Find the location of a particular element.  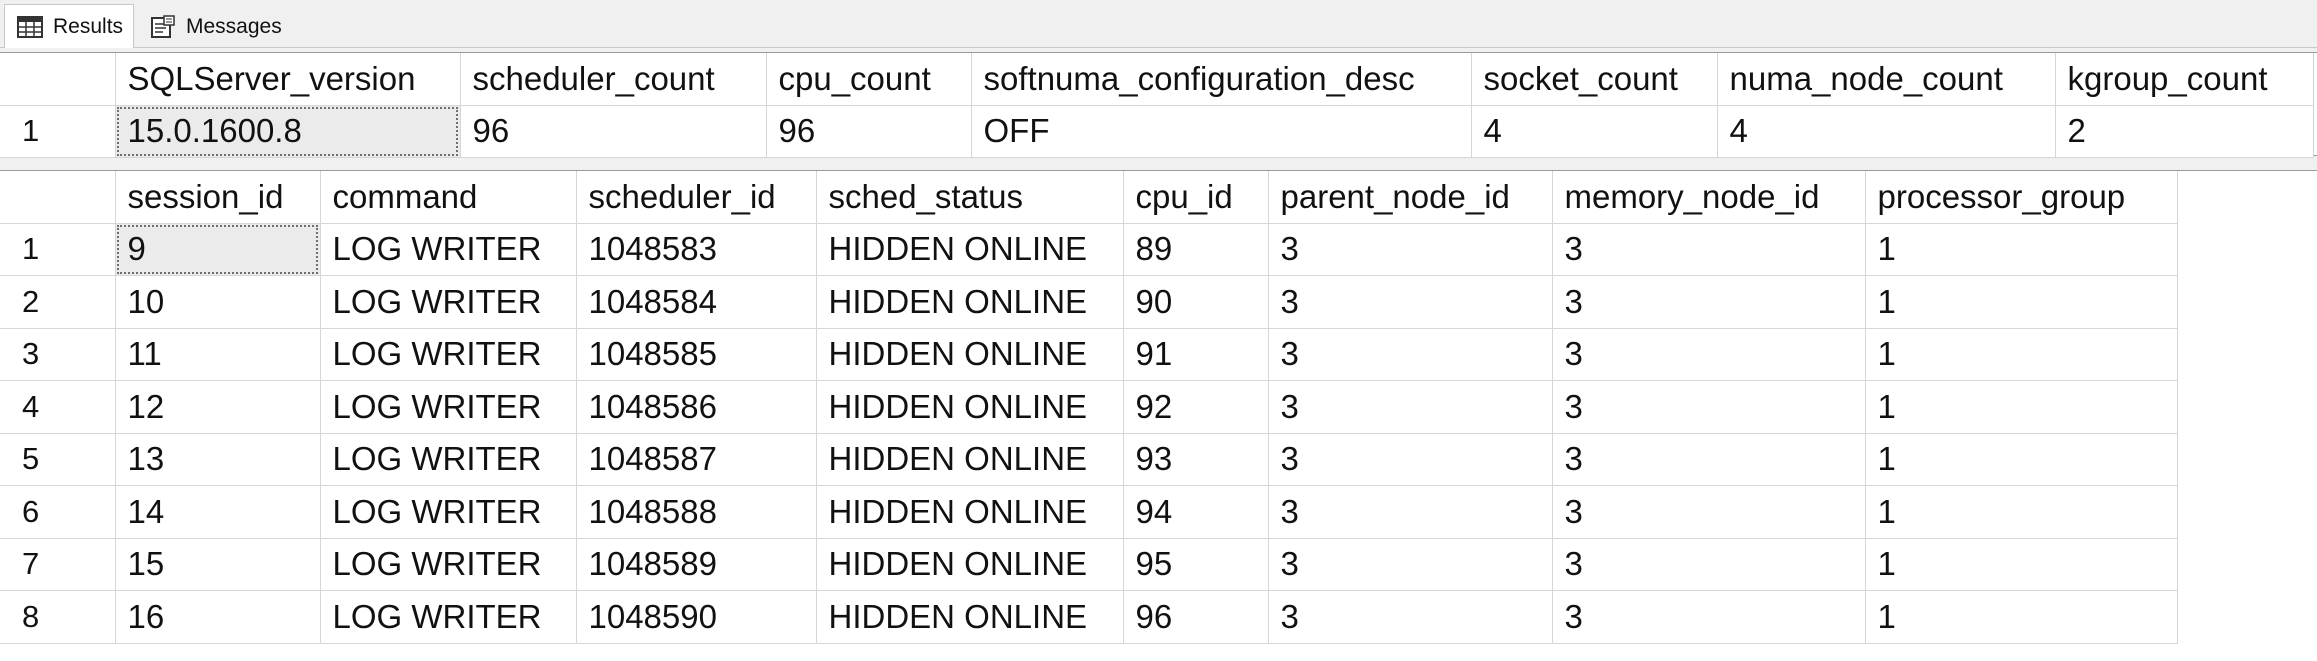

table-cell: 91 is located at coordinates (1196, 354).